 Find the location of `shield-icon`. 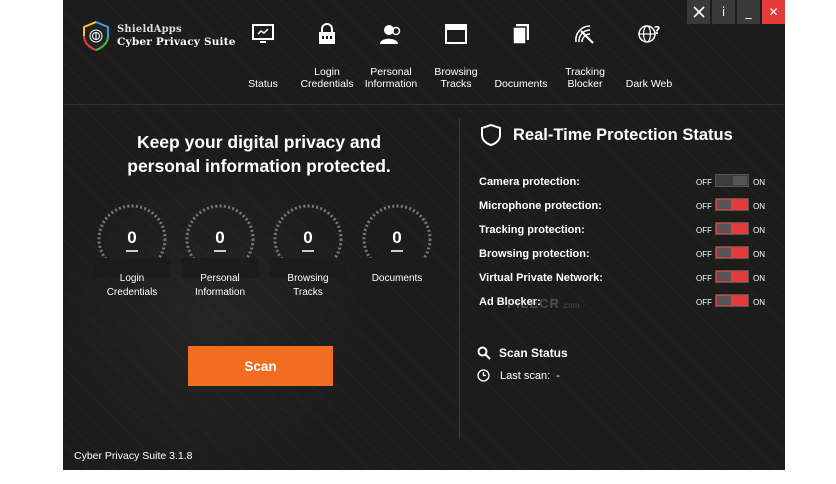

shield-icon is located at coordinates (491, 135).